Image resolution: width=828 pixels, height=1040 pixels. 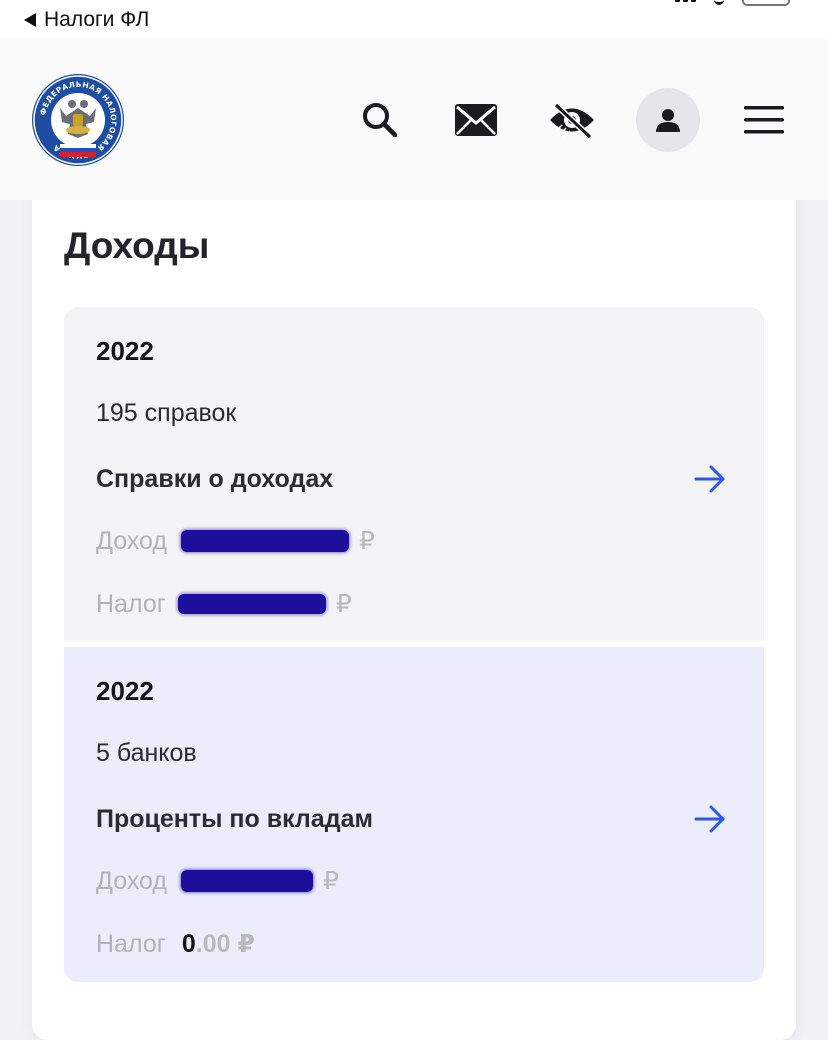 What do you see at coordinates (225, 944) in the screenshot?
I see `tax-value-decimals: .00 ₽` at bounding box center [225, 944].